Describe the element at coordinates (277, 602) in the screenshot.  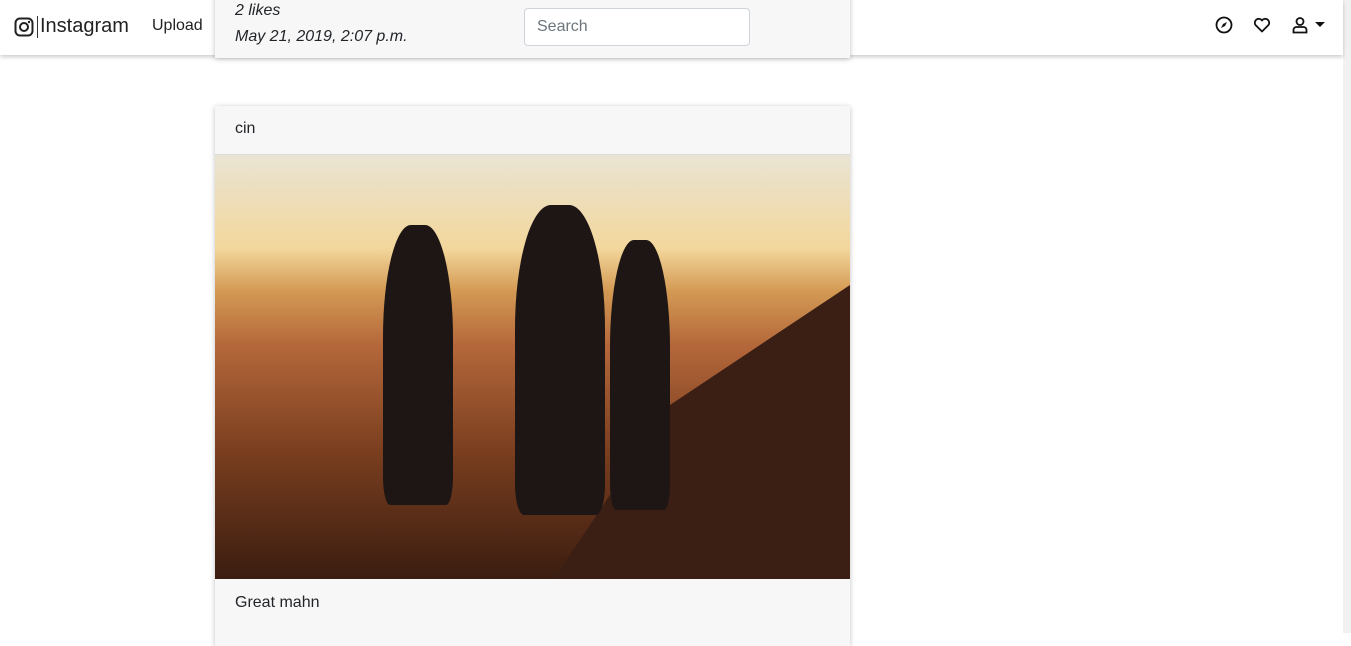
I see `post-caption: Great mahn` at that location.